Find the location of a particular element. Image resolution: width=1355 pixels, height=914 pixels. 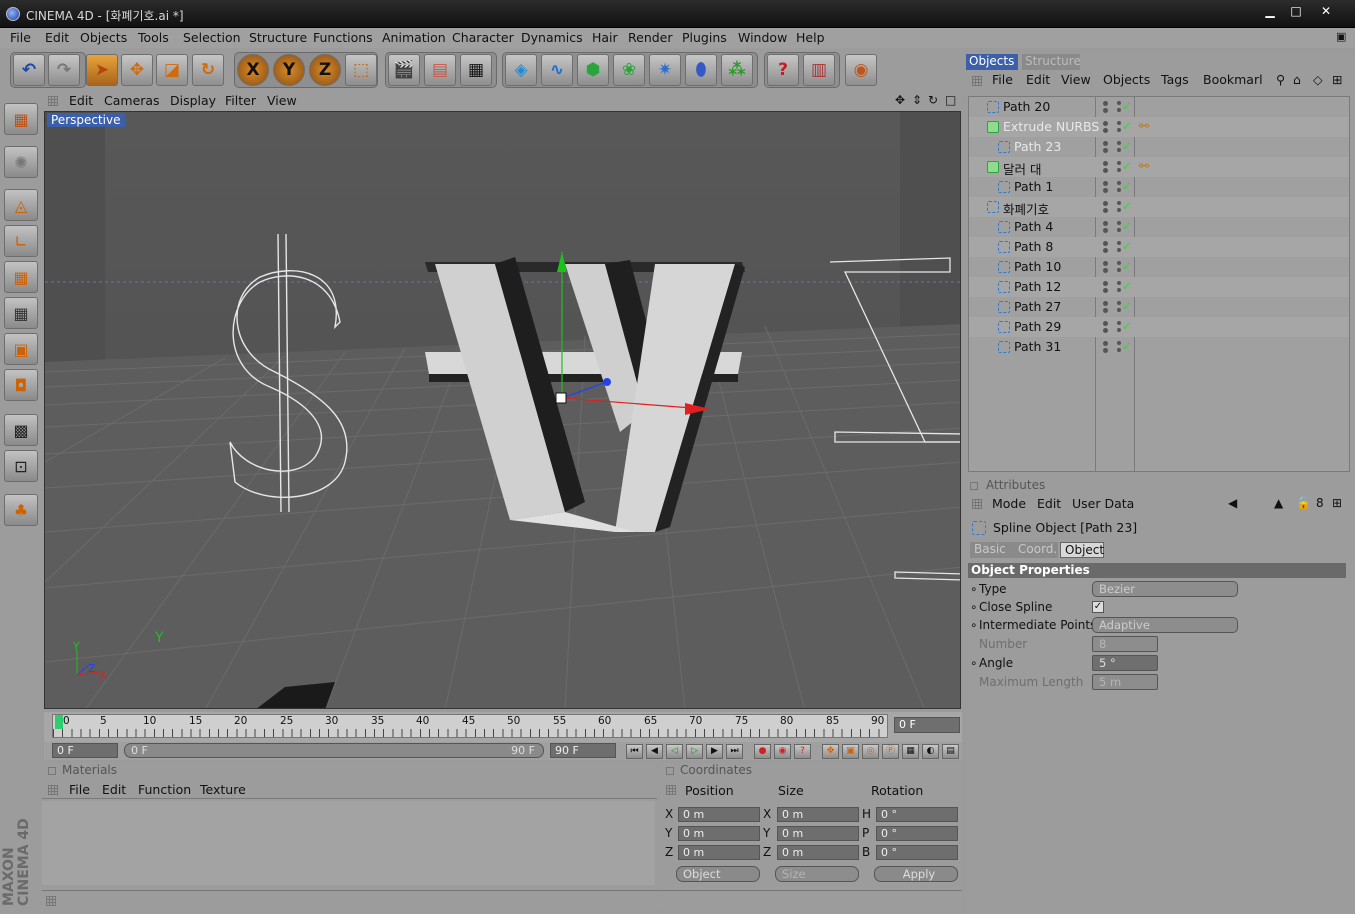

viewport-menu-view: View is located at coordinates (282, 100).